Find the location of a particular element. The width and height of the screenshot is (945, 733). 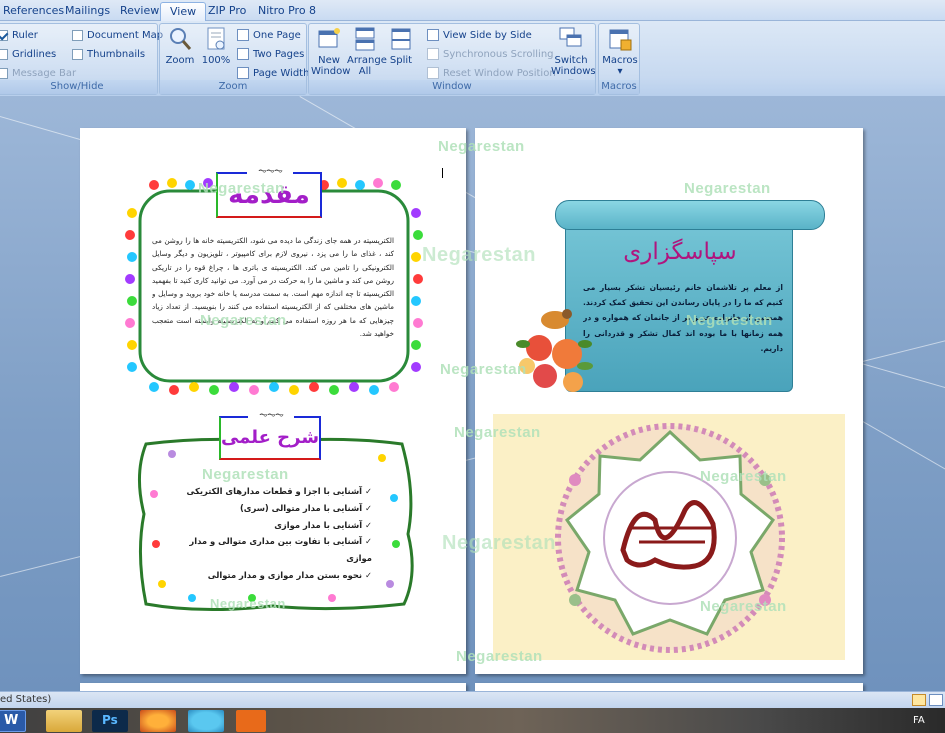

magnifier-icon is located at coordinates (180, 39).